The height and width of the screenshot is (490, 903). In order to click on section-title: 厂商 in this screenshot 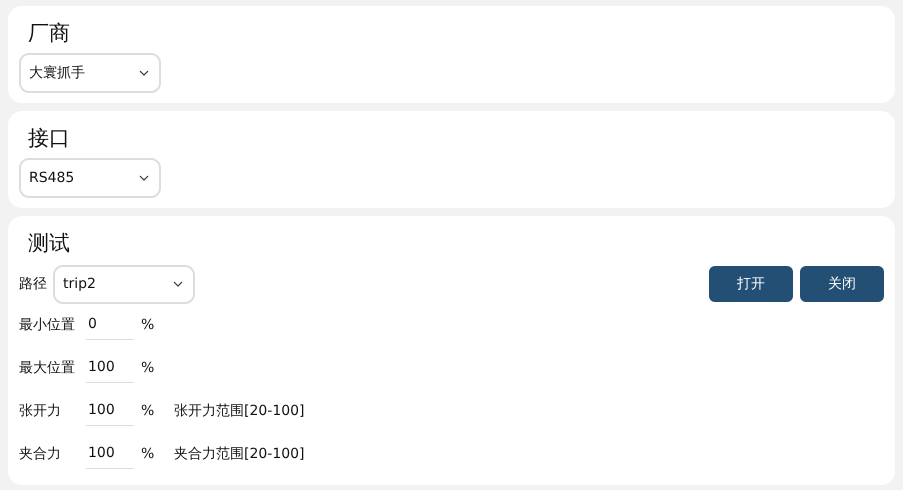, I will do `click(49, 33)`.